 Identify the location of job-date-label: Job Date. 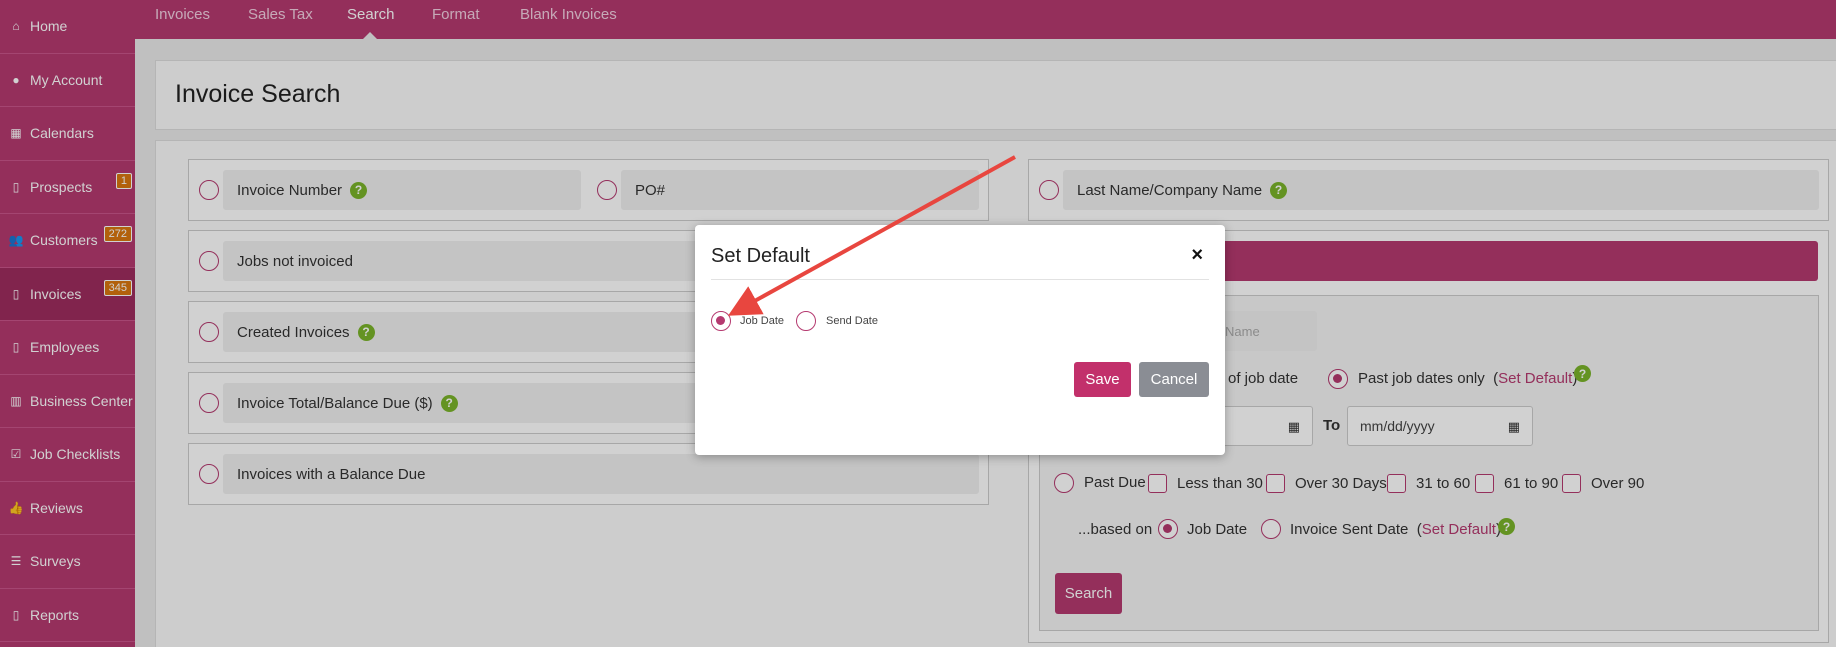
(762, 321).